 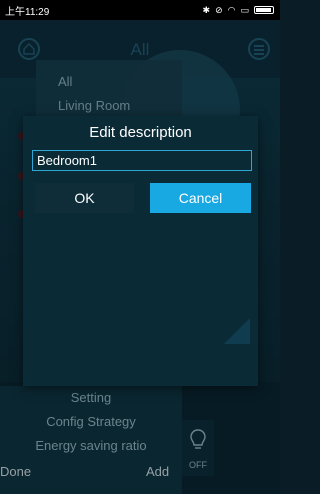 I want to click on dialog-title: Edit description, so click(x=140, y=132).